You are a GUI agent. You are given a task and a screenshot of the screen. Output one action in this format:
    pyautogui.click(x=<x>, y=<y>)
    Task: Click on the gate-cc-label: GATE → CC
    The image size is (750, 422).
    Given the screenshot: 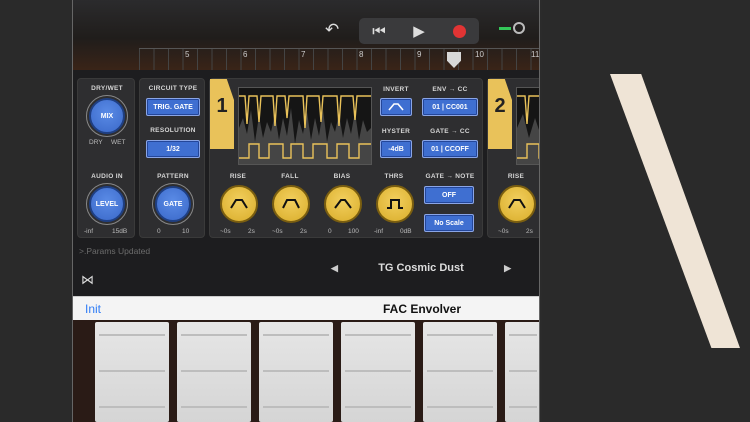 What is the action you would take?
    pyautogui.click(x=450, y=131)
    